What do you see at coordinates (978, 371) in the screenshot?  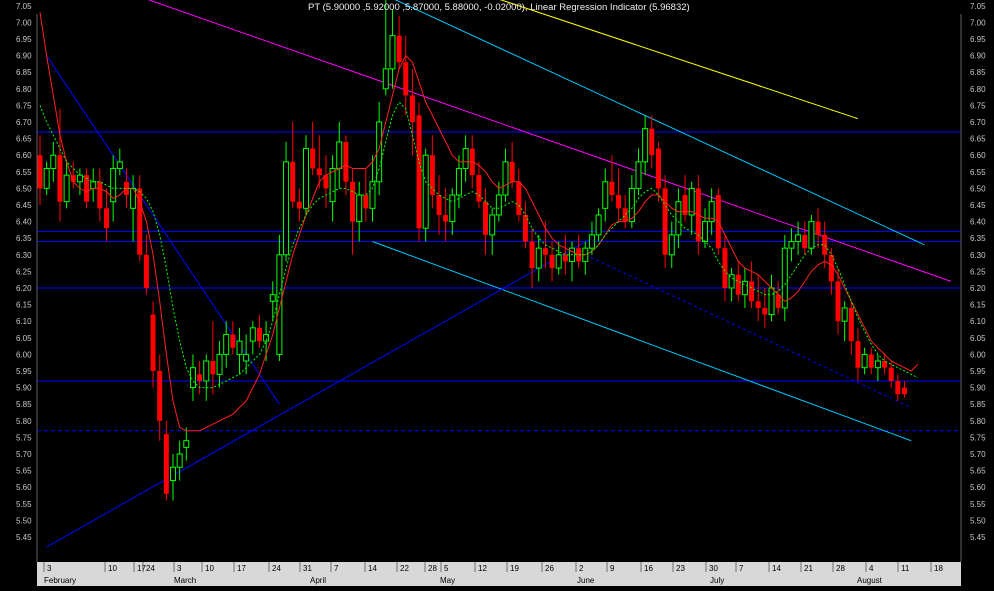 I see `price-tick-right: 5.95` at bounding box center [978, 371].